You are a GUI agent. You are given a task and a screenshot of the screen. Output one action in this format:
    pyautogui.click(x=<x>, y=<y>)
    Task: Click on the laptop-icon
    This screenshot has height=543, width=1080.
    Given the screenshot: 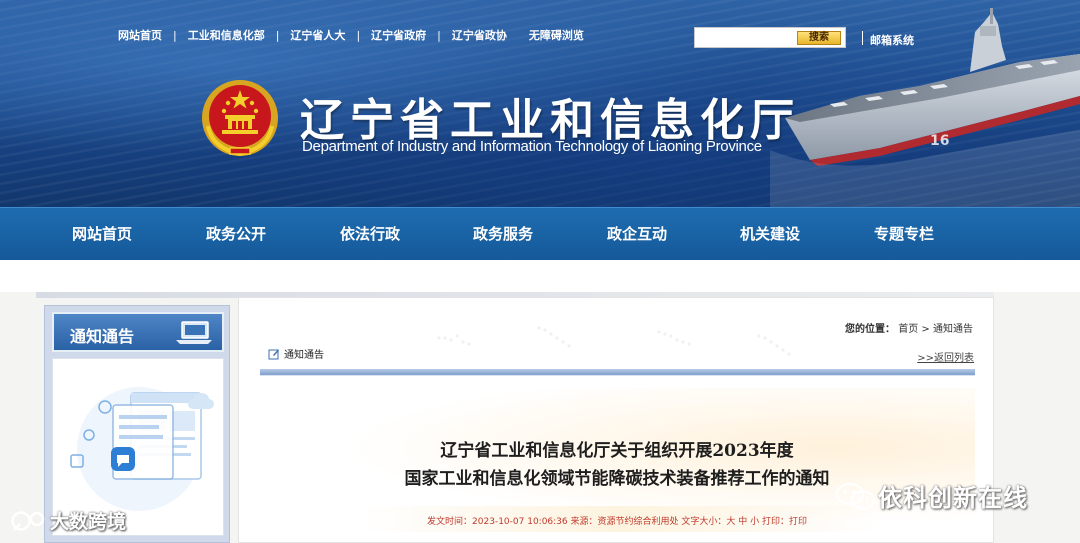 What is the action you would take?
    pyautogui.click(x=194, y=332)
    